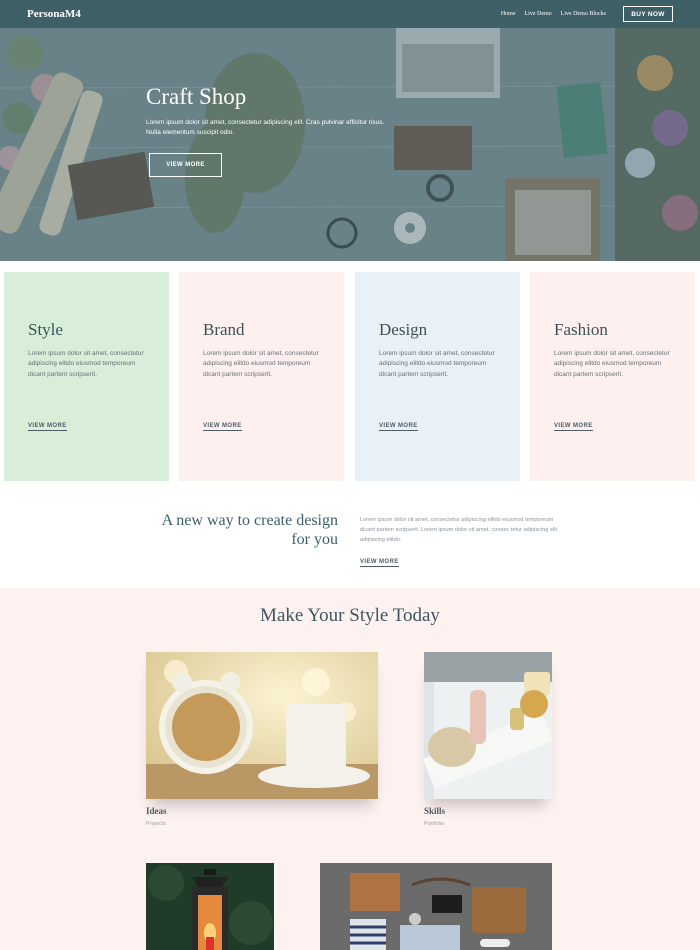 This screenshot has width=700, height=950. What do you see at coordinates (581, 329) in the screenshot?
I see `card-title: Fashion` at bounding box center [581, 329].